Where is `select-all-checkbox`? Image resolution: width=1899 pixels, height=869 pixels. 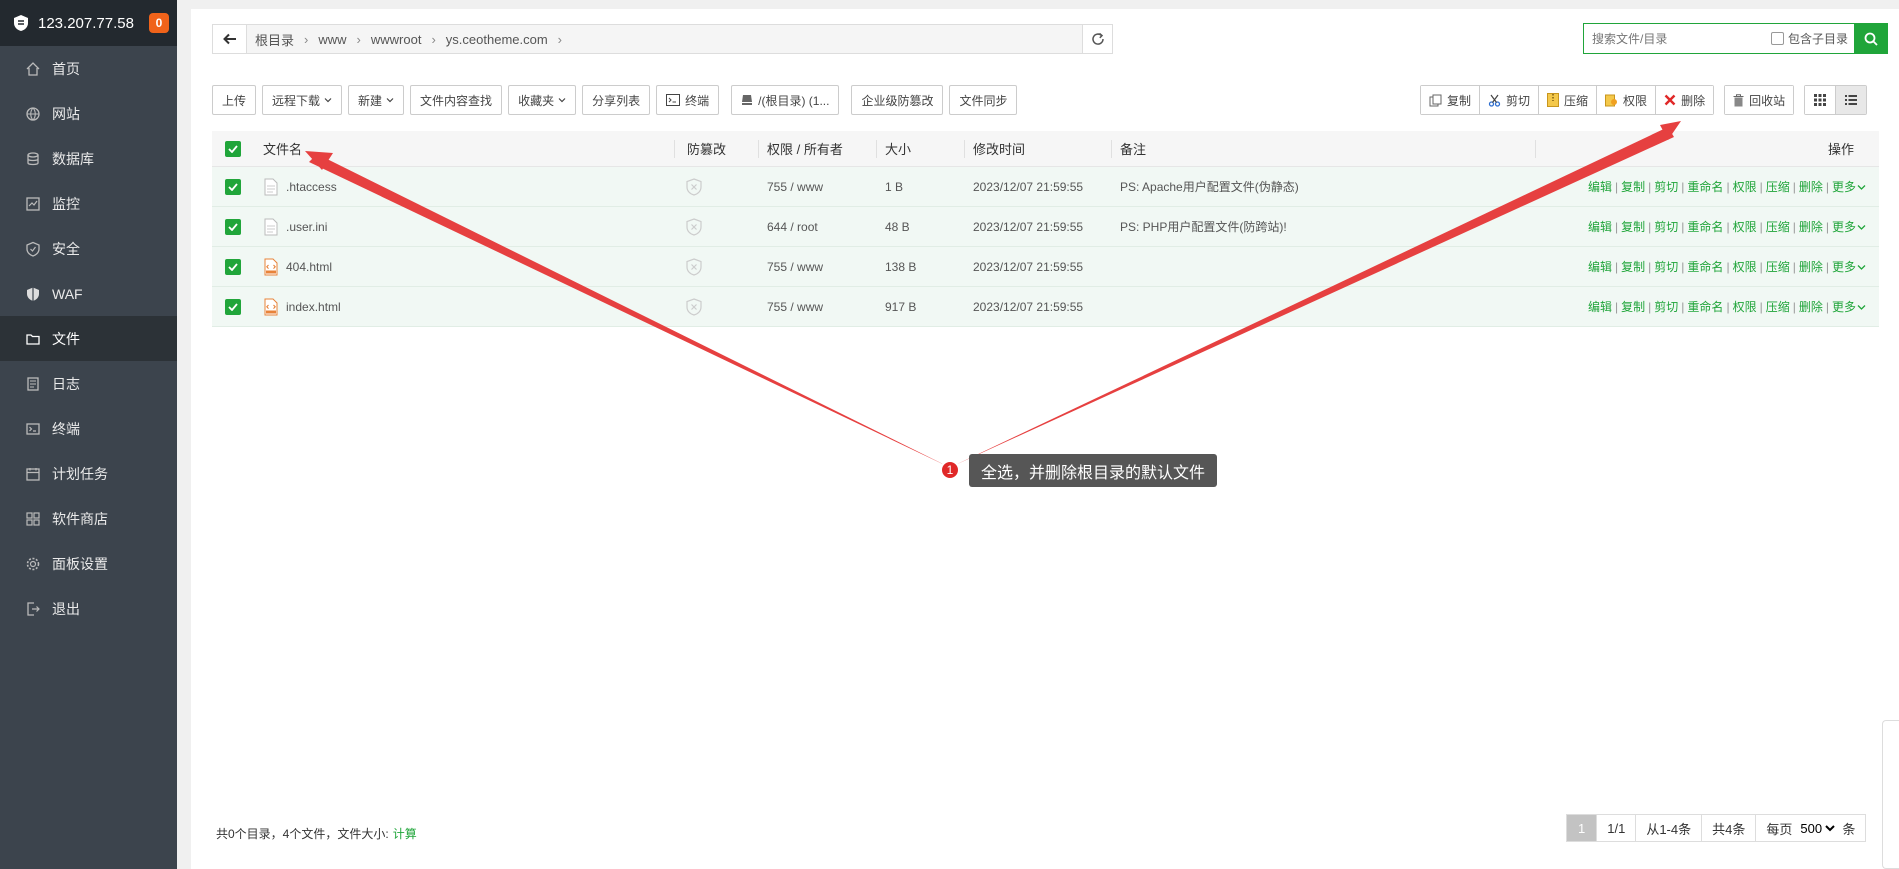
select-all-checkbox is located at coordinates (233, 148).